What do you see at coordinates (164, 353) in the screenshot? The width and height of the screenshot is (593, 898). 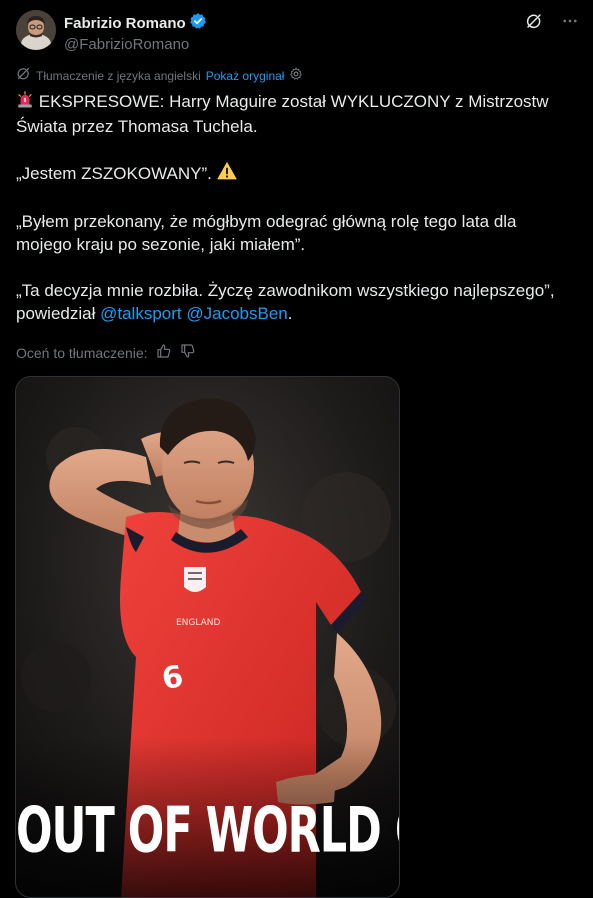 I see `thumbs-up-icon` at bounding box center [164, 353].